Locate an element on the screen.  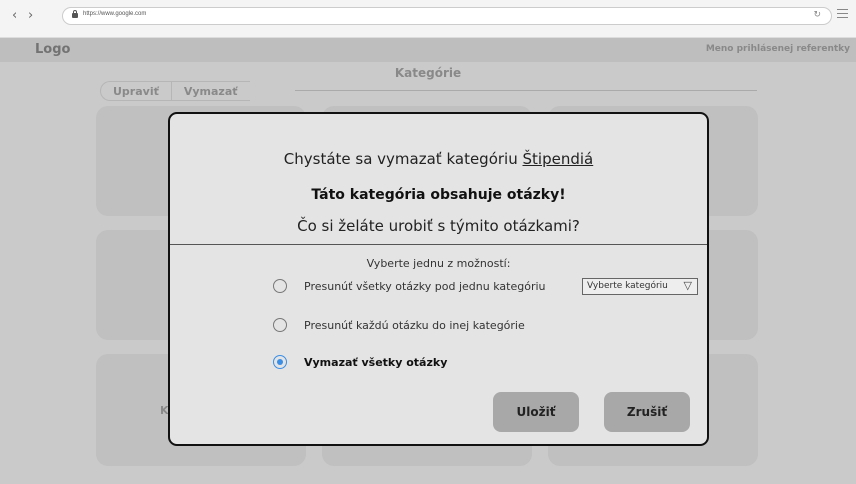
option-move-each: Presunúť každú otázku do inej kategórie is located at coordinates (399, 325).